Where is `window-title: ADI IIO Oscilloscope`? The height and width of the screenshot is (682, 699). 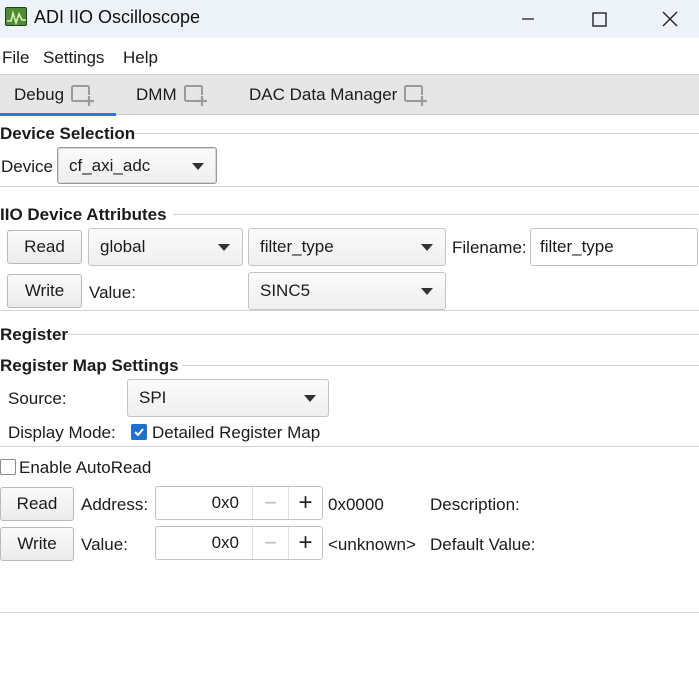 window-title: ADI IIO Oscilloscope is located at coordinates (117, 17).